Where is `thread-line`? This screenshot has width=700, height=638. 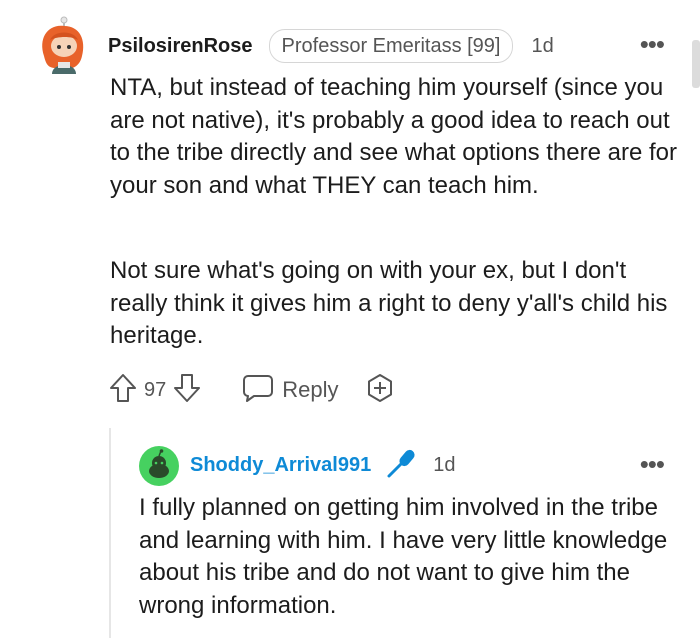
thread-line is located at coordinates (110, 533).